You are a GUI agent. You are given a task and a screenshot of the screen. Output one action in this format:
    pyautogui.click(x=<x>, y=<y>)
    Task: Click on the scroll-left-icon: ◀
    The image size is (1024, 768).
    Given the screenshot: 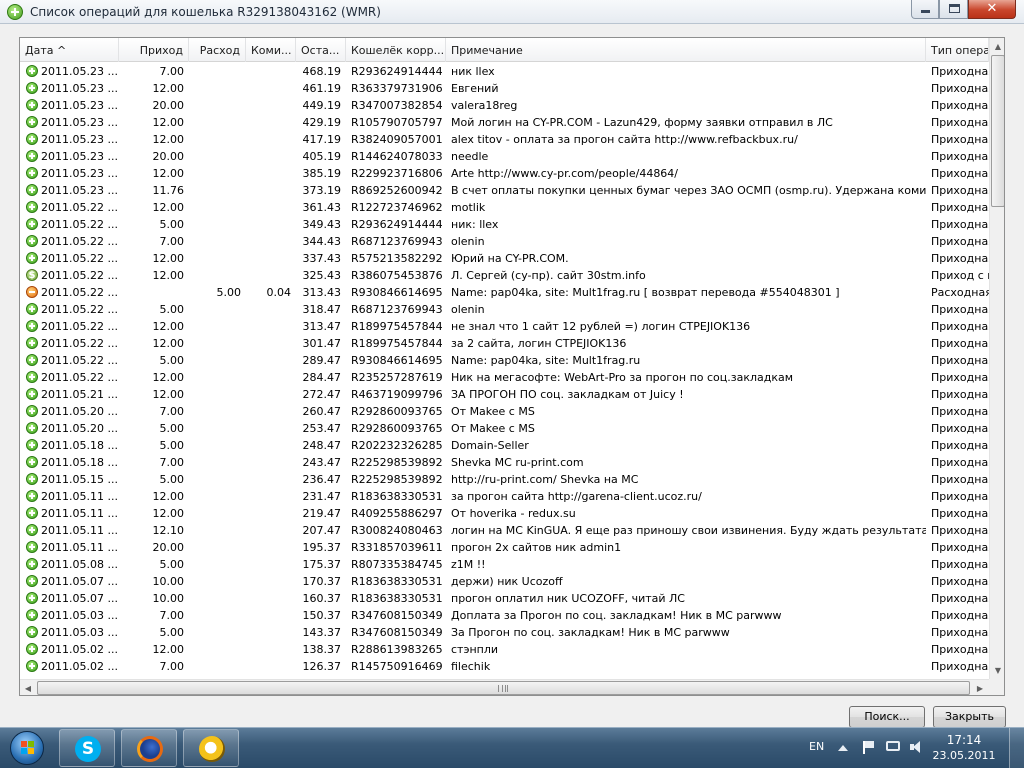 What is the action you would take?
    pyautogui.click(x=28, y=687)
    